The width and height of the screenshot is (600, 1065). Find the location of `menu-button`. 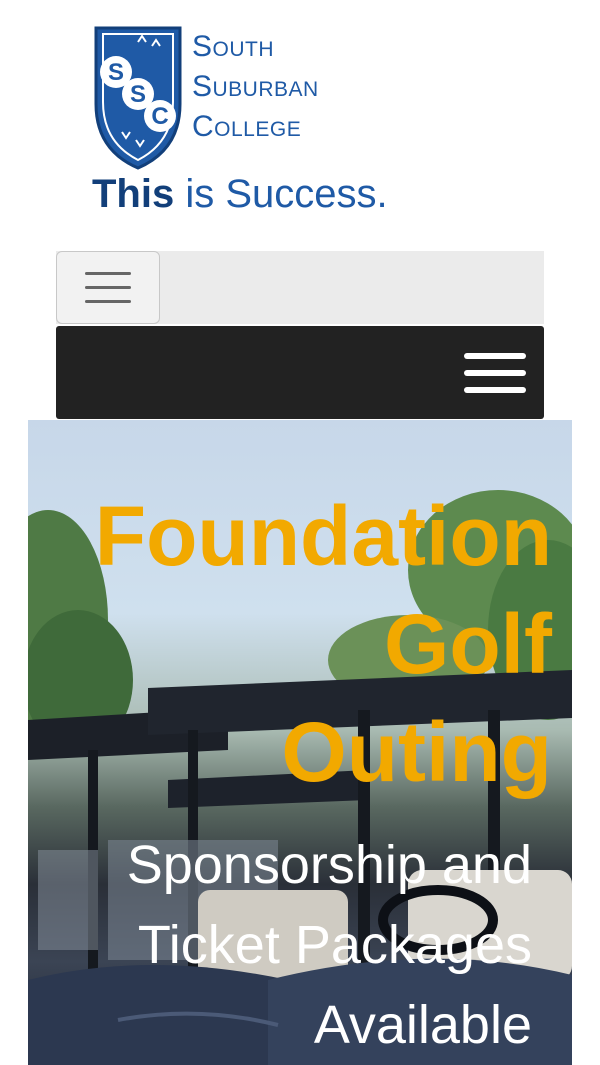

menu-button is located at coordinates (495, 373).